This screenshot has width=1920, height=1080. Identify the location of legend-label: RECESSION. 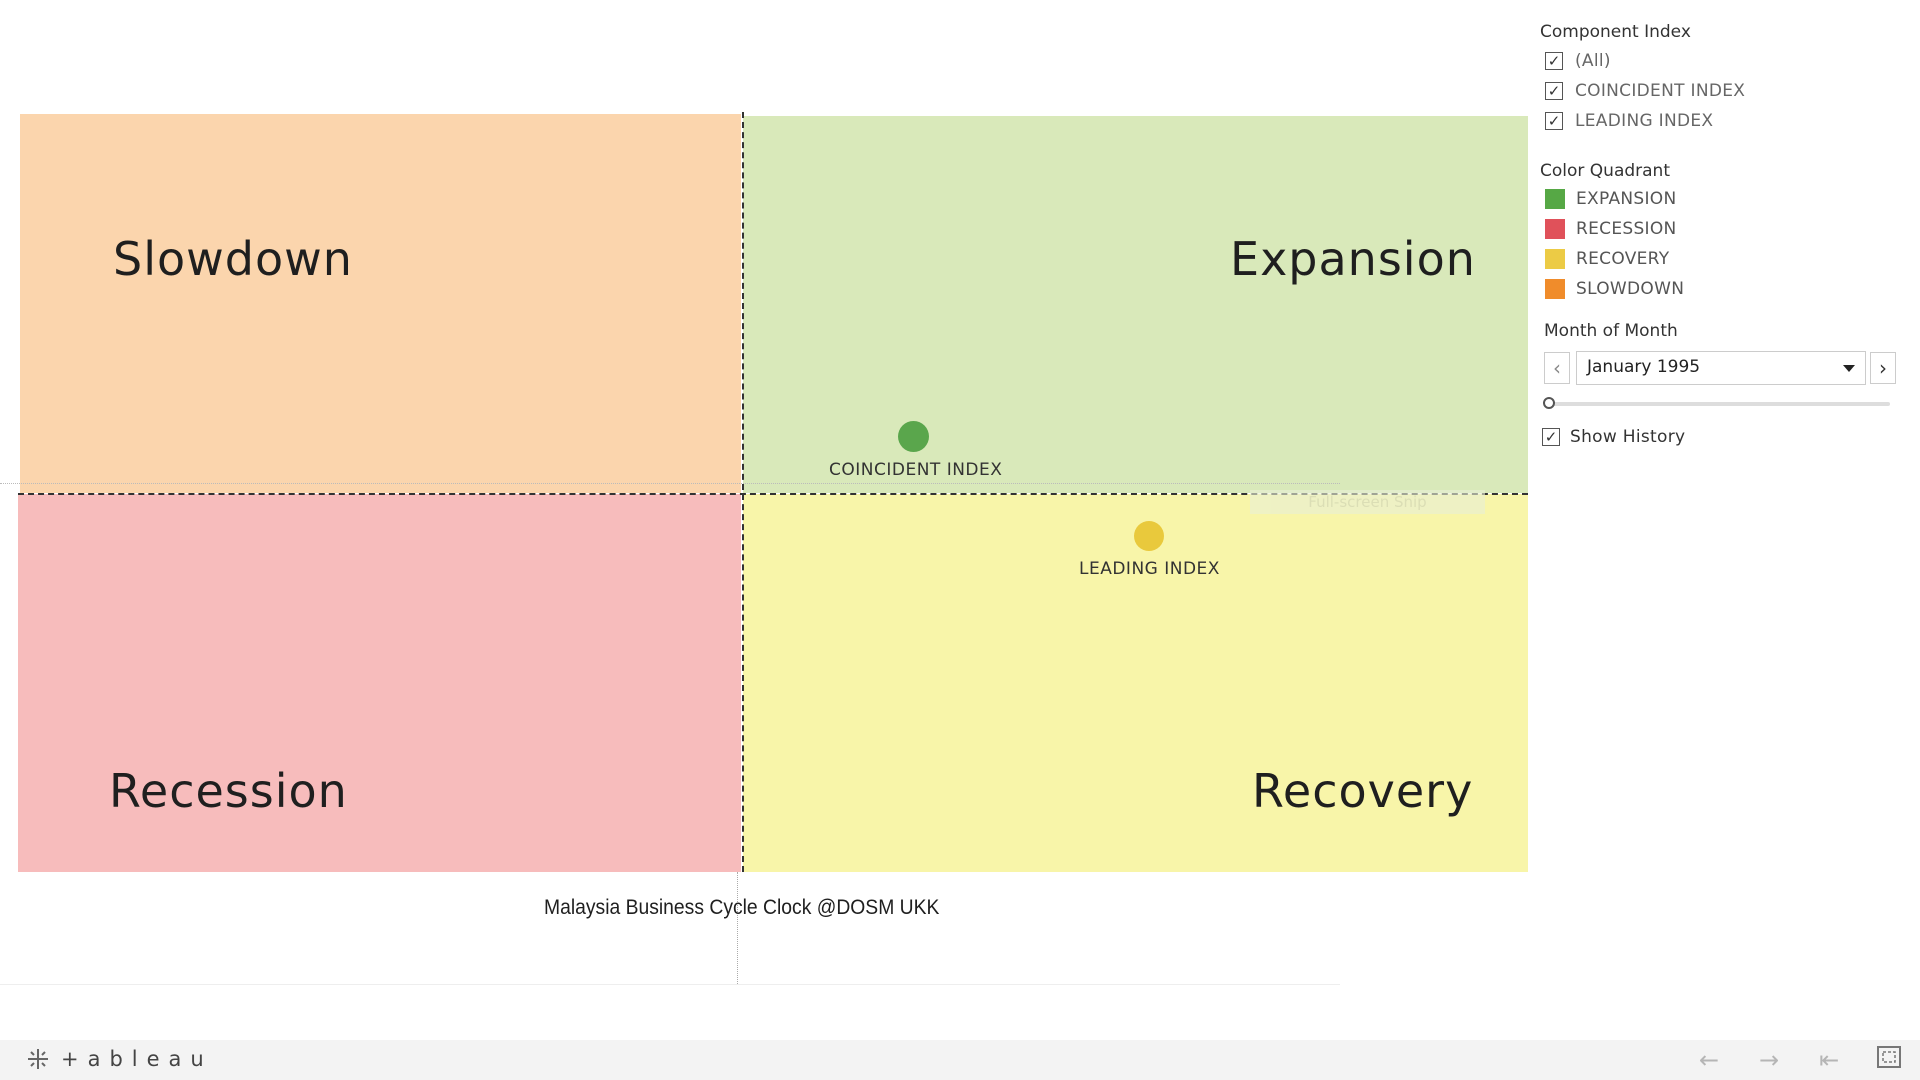
(1626, 229).